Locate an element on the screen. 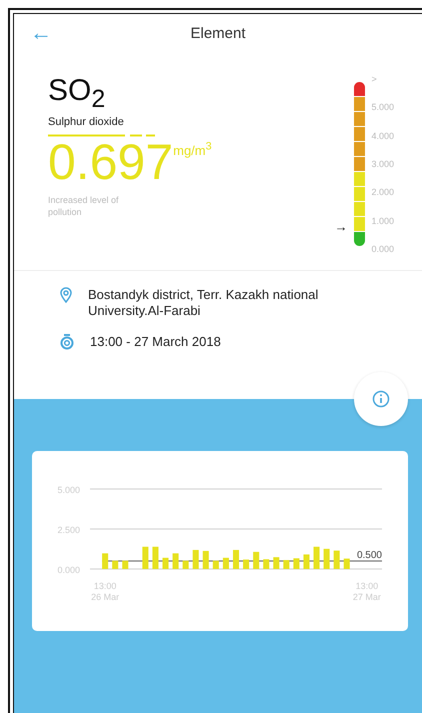 The width and height of the screenshot is (422, 713). info-button is located at coordinates (381, 399).